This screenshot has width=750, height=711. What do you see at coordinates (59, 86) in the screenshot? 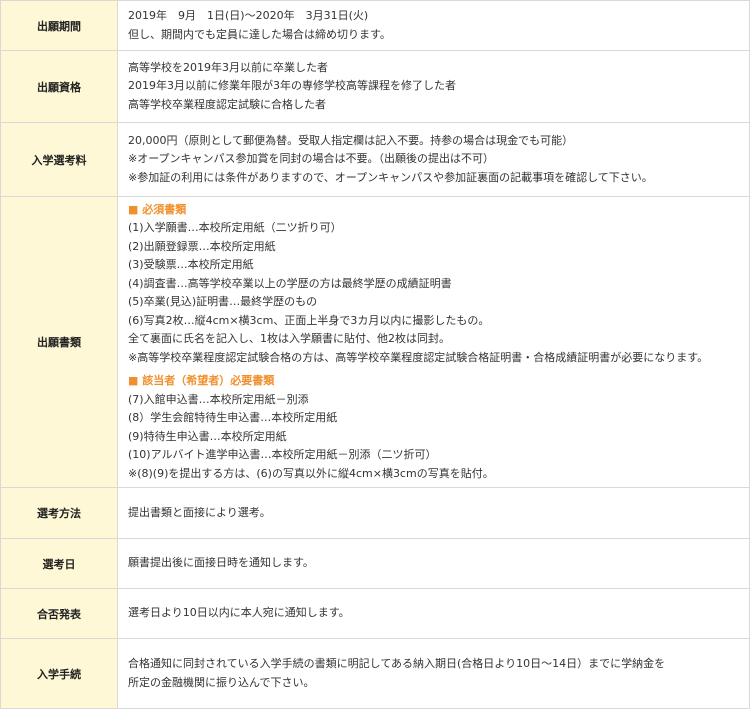
I see `row-label: 出願資格` at bounding box center [59, 86].